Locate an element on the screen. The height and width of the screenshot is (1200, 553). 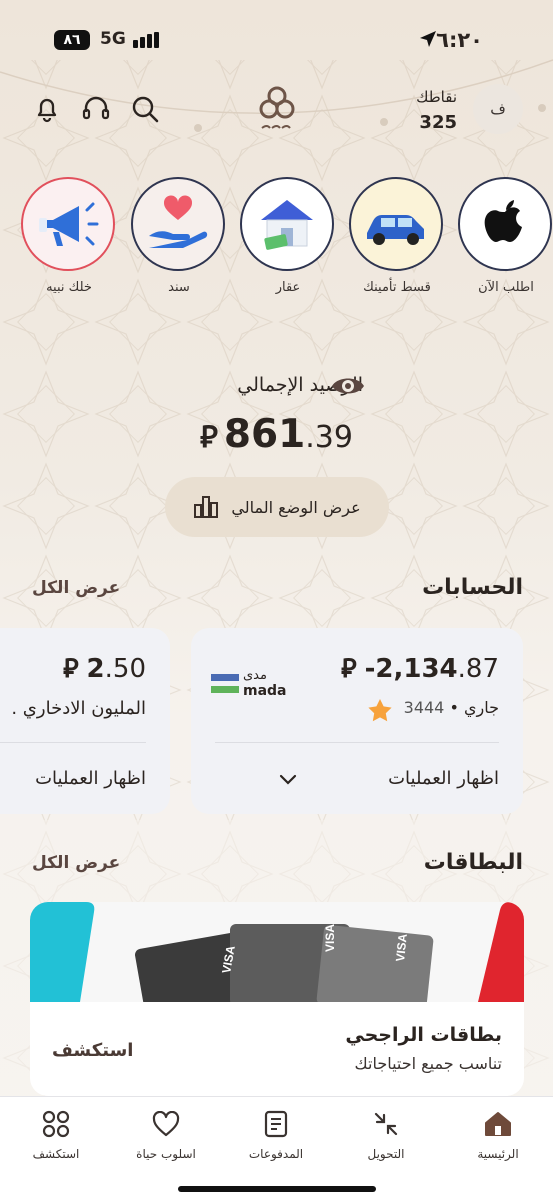
points-value: 325 is located at coordinates (438, 122).